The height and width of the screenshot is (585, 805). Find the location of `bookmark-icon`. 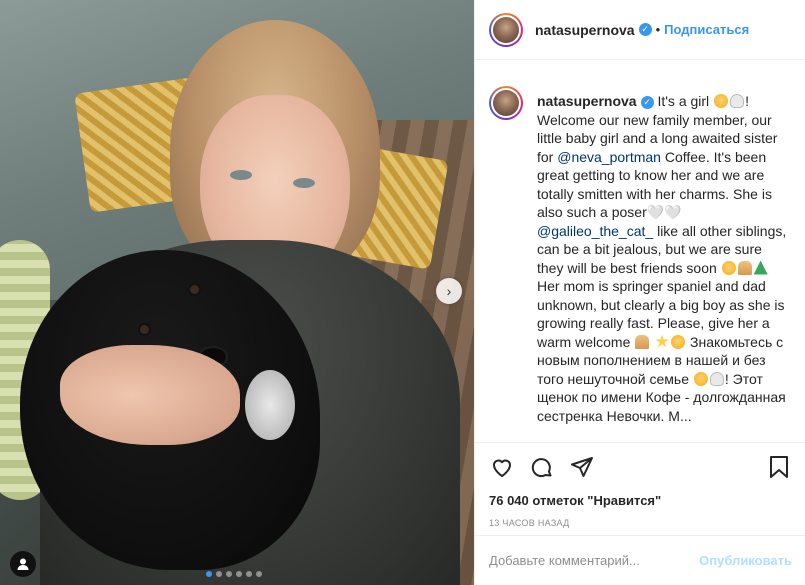

bookmark-icon is located at coordinates (779, 467).